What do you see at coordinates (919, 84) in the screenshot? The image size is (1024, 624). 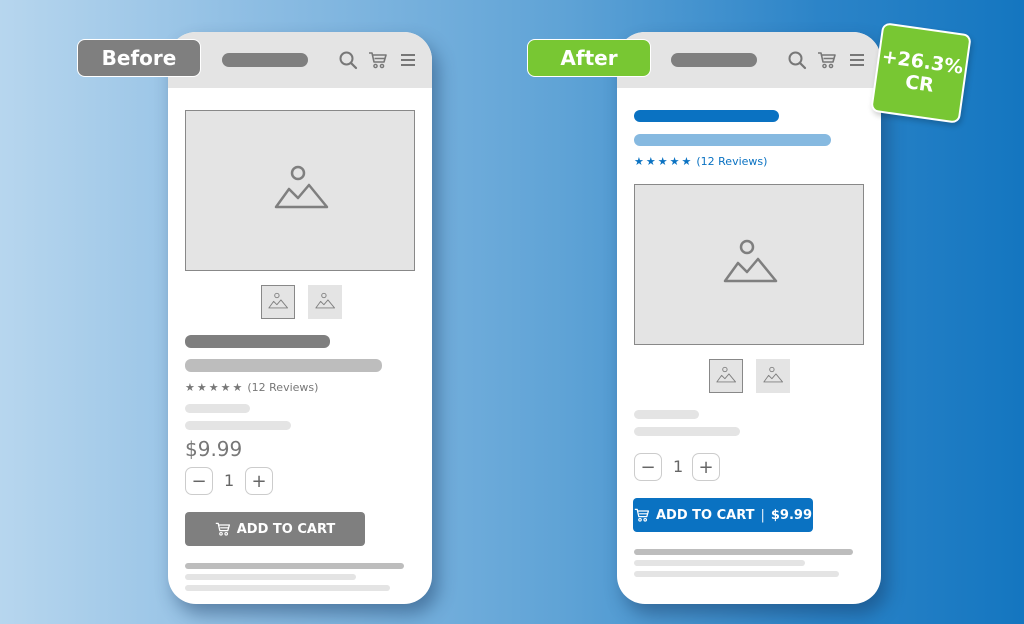 I see `badge-metric: CR` at bounding box center [919, 84].